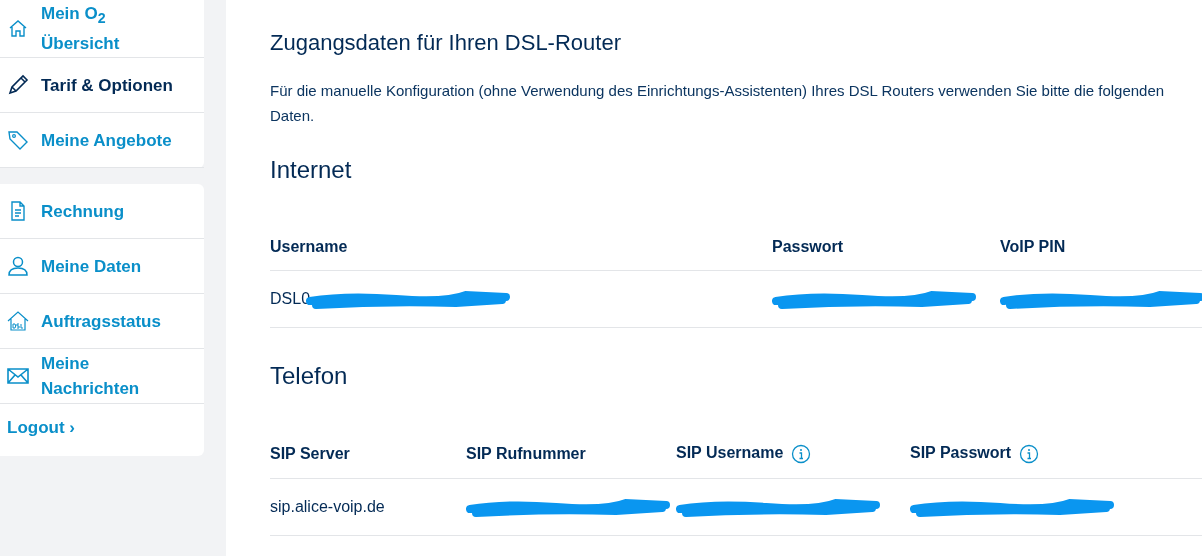  I want to click on tag-icon, so click(18, 140).